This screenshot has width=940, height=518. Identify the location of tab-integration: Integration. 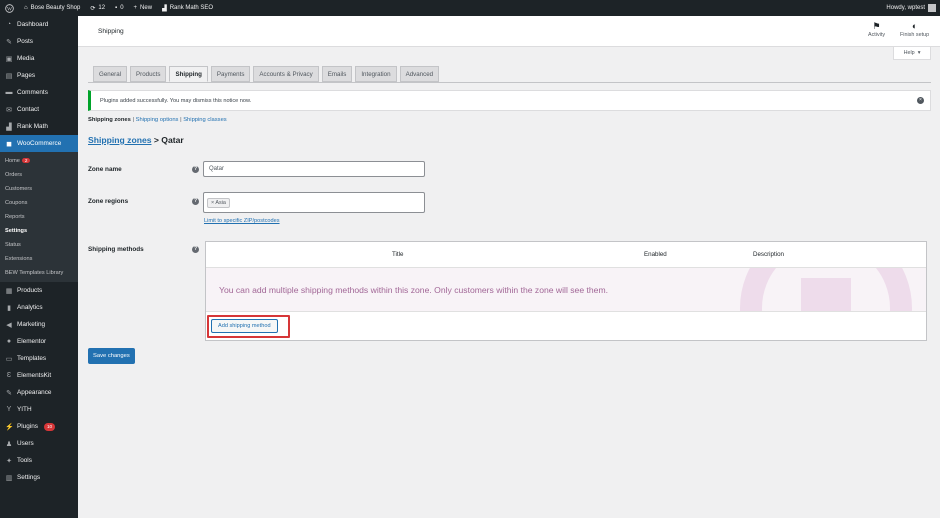
(376, 74).